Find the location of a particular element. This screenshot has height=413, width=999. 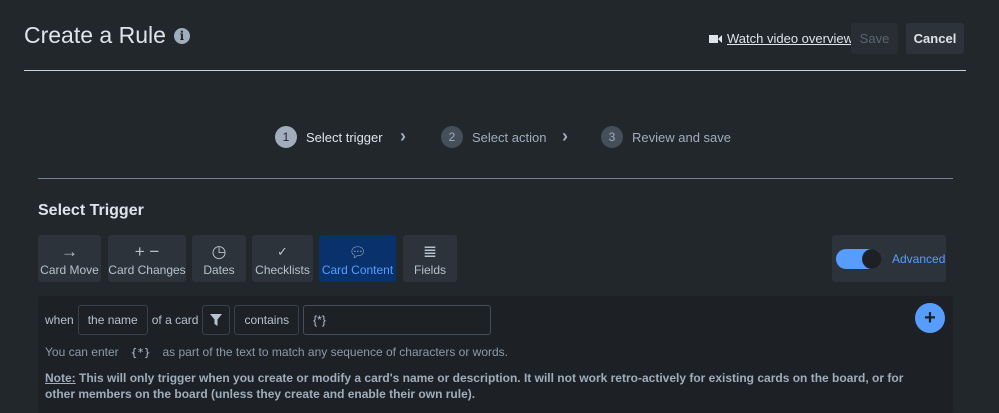

trigger-type-label: Card Changes is located at coordinates (147, 269).